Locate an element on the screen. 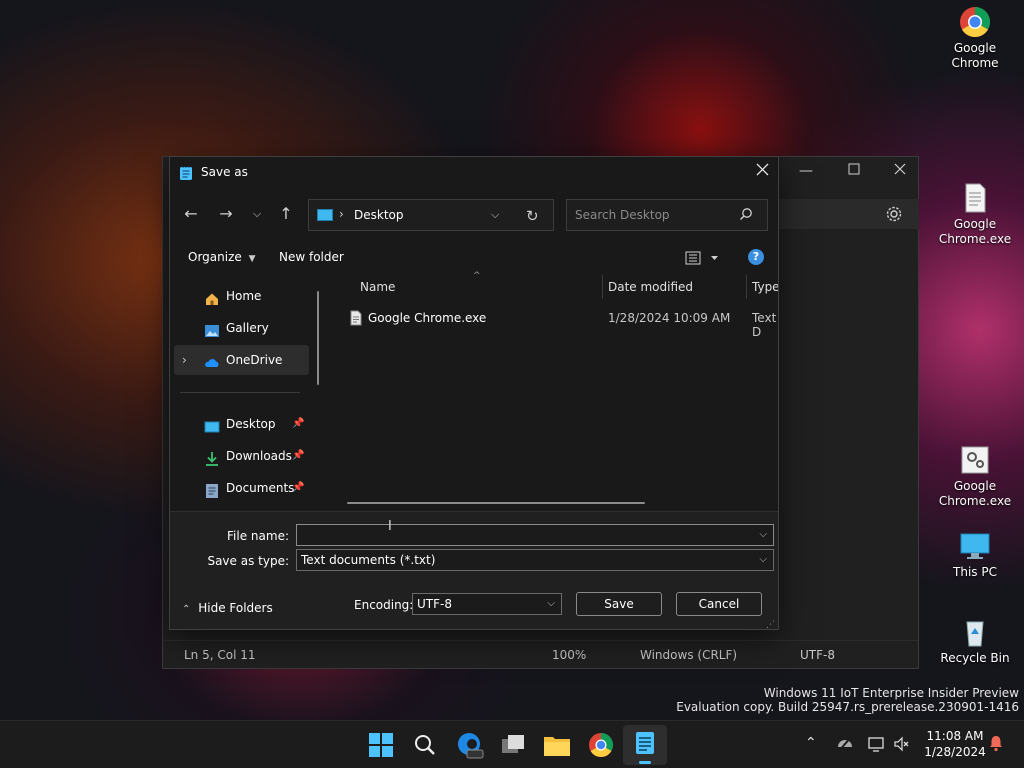 This screenshot has height=768, width=1024. hide-folders-label: Hide Folders is located at coordinates (235, 608).